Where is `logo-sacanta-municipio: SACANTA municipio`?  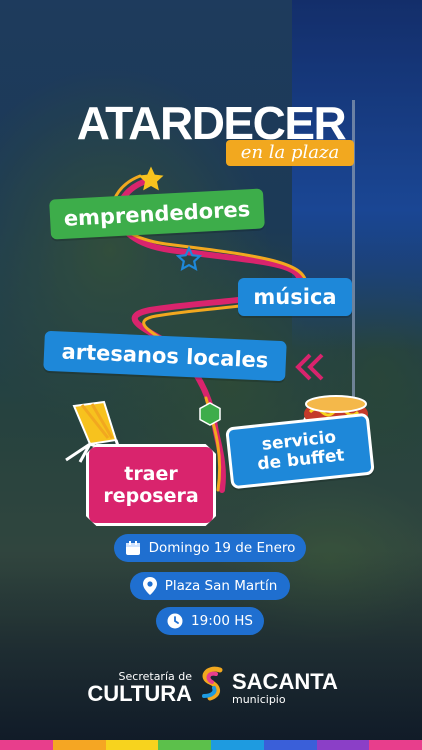
logo-sacanta-municipio: SACANTA municipio is located at coordinates (292, 688).